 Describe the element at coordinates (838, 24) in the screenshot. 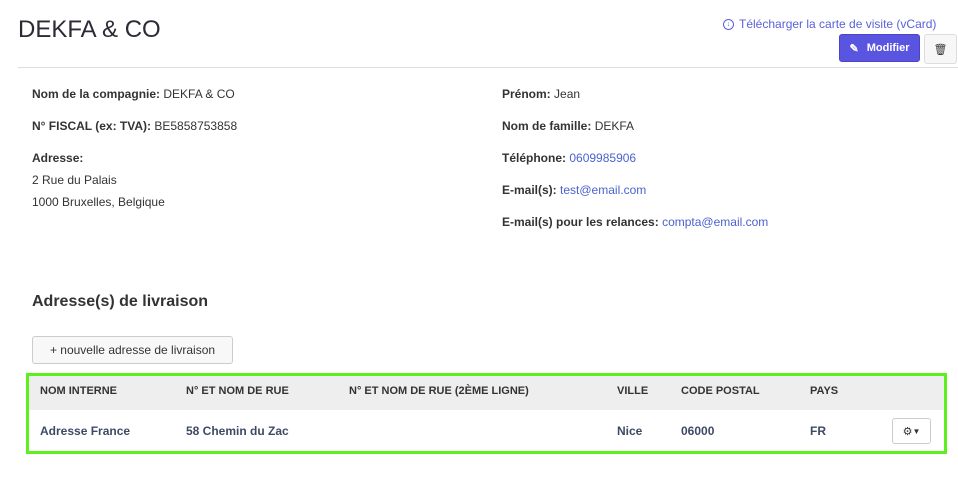

I see `vcard-link-label: Télécharger la carte de visite (vCard)` at that location.